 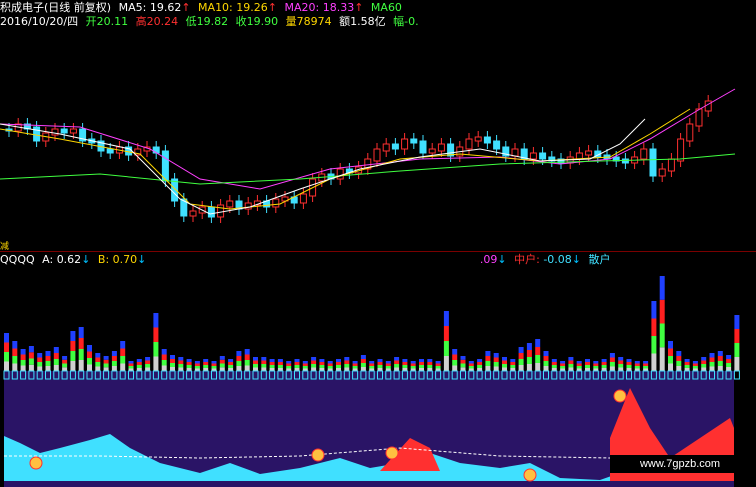 I want to click on indicator-mid-arrow: ↓, so click(x=576, y=259).